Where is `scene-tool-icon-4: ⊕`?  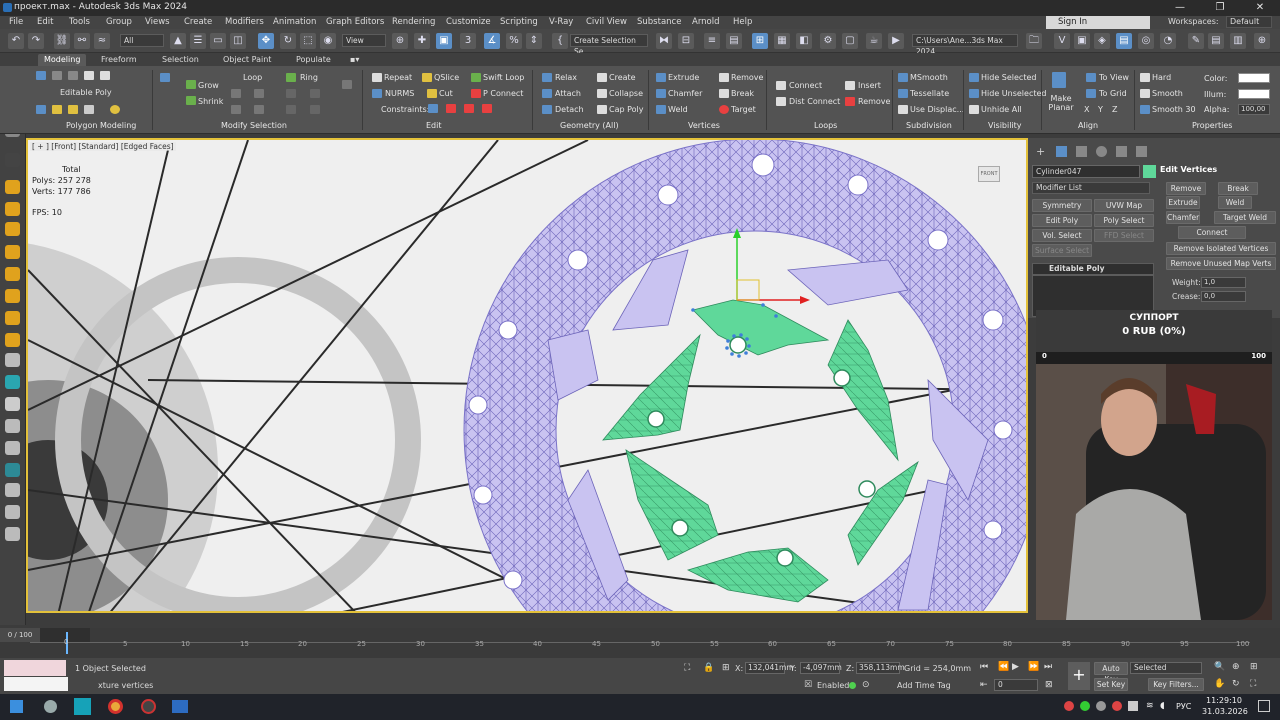
scene-tool-icon-4: ⊕ is located at coordinates (1262, 41).